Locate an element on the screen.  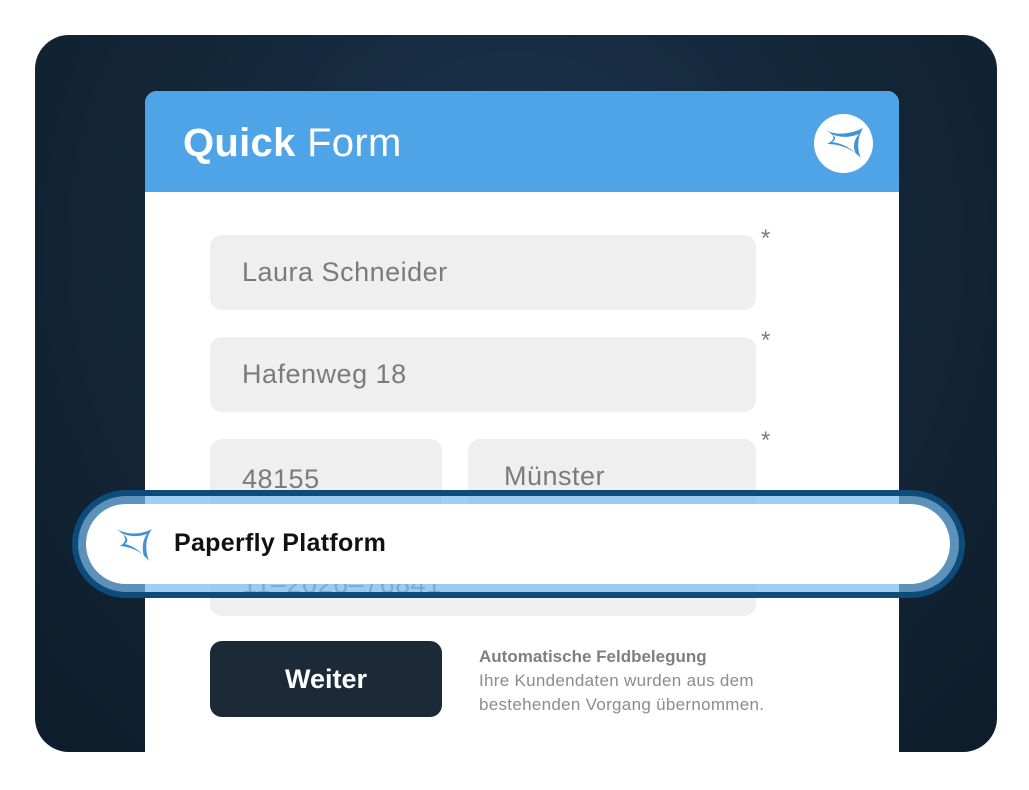
street-required-marker: * is located at coordinates (766, 340).